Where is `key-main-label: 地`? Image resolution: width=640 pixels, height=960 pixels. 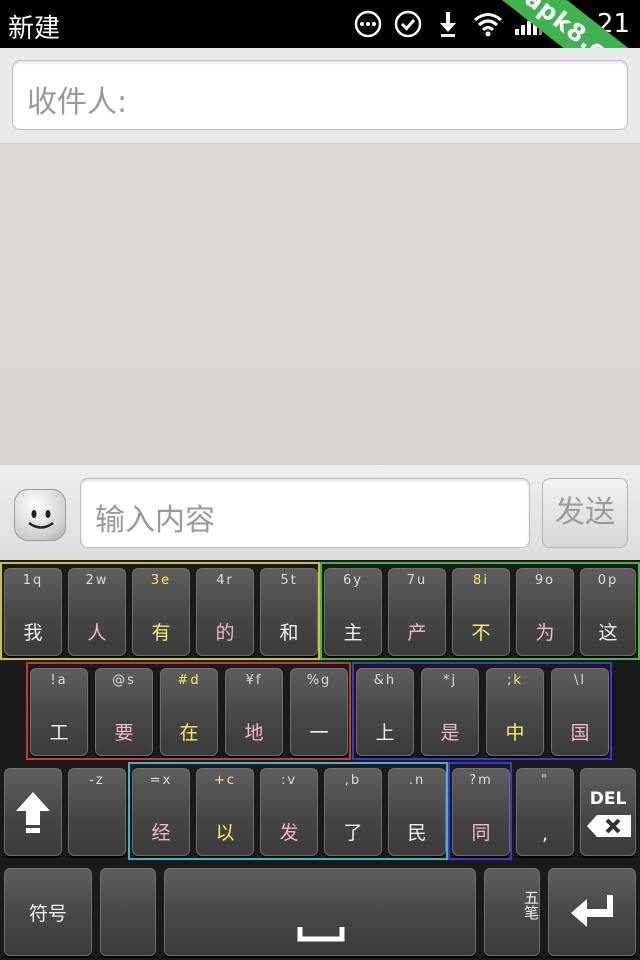 key-main-label: 地 is located at coordinates (254, 733).